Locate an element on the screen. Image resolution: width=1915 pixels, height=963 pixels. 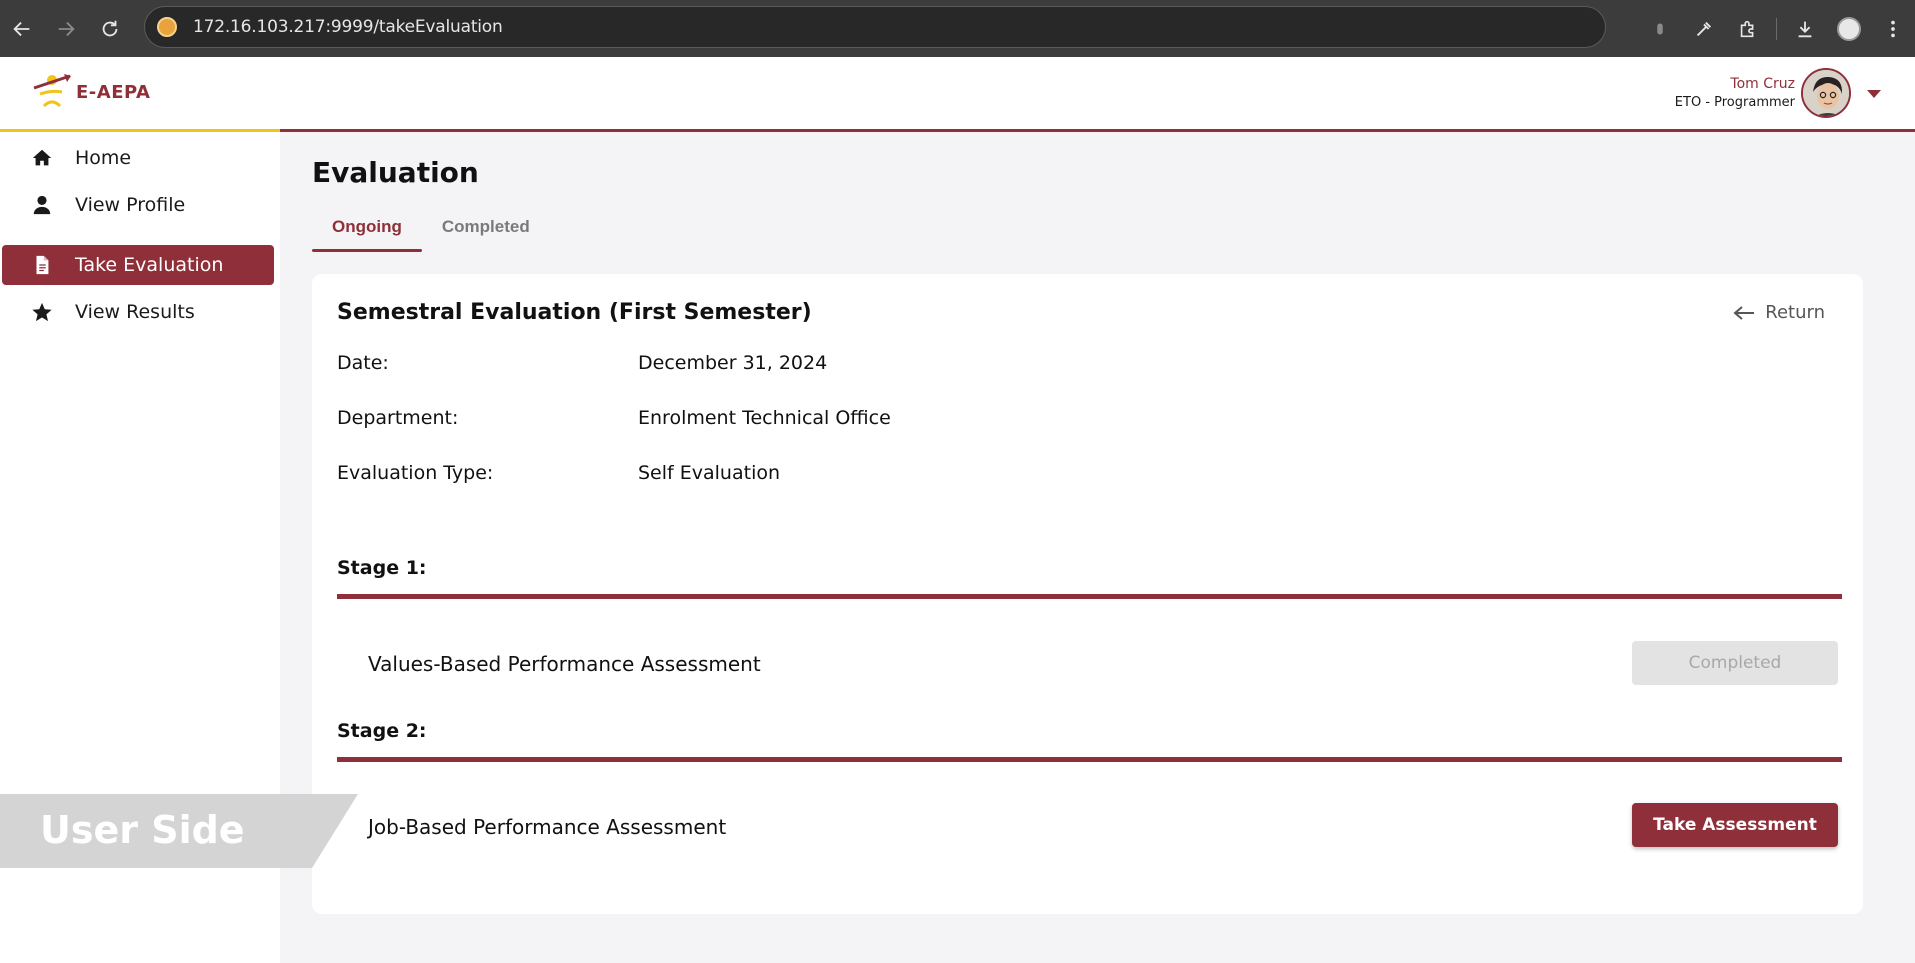
url-text: 172.16.103.217:9999/takeEvaluation is located at coordinates (348, 27).